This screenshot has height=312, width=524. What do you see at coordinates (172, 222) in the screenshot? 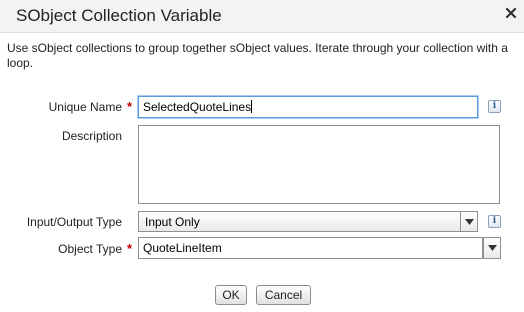
I see `io-type-value: Input Only` at bounding box center [172, 222].